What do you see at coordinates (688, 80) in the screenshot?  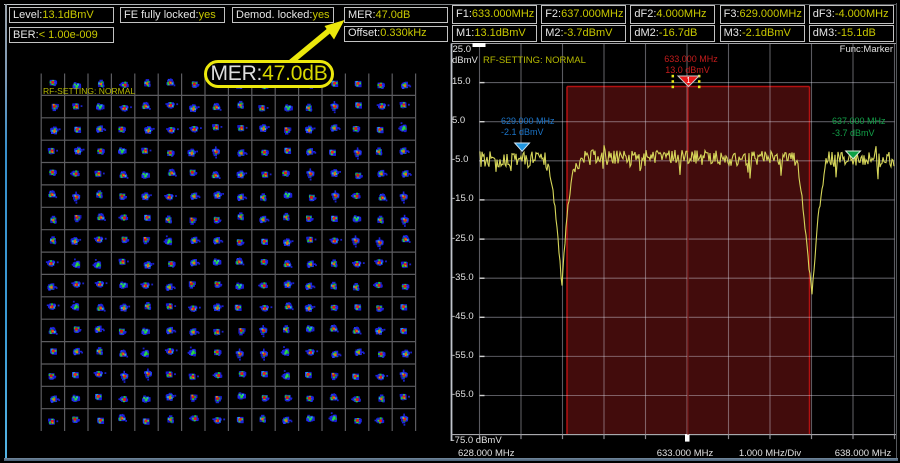 I see `svg-text: 1` at bounding box center [688, 80].